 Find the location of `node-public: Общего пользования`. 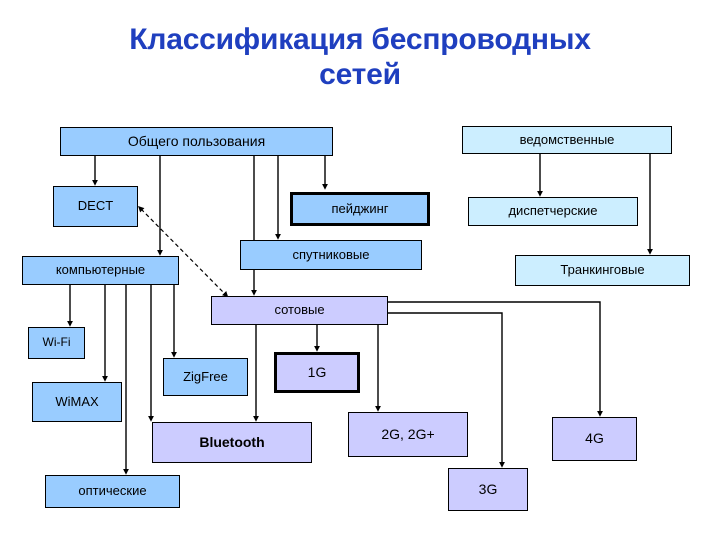

node-public: Общего пользования is located at coordinates (196, 141).